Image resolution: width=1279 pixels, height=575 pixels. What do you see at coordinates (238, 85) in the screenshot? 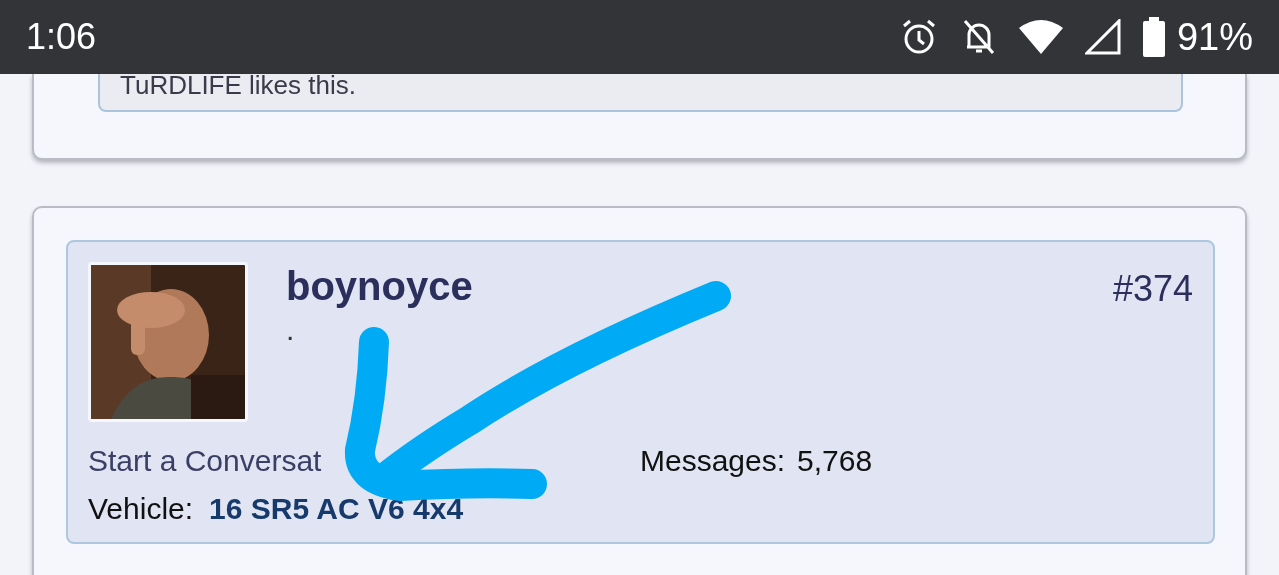
I see `likes-text: TuRDLIFE likes this.` at bounding box center [238, 85].